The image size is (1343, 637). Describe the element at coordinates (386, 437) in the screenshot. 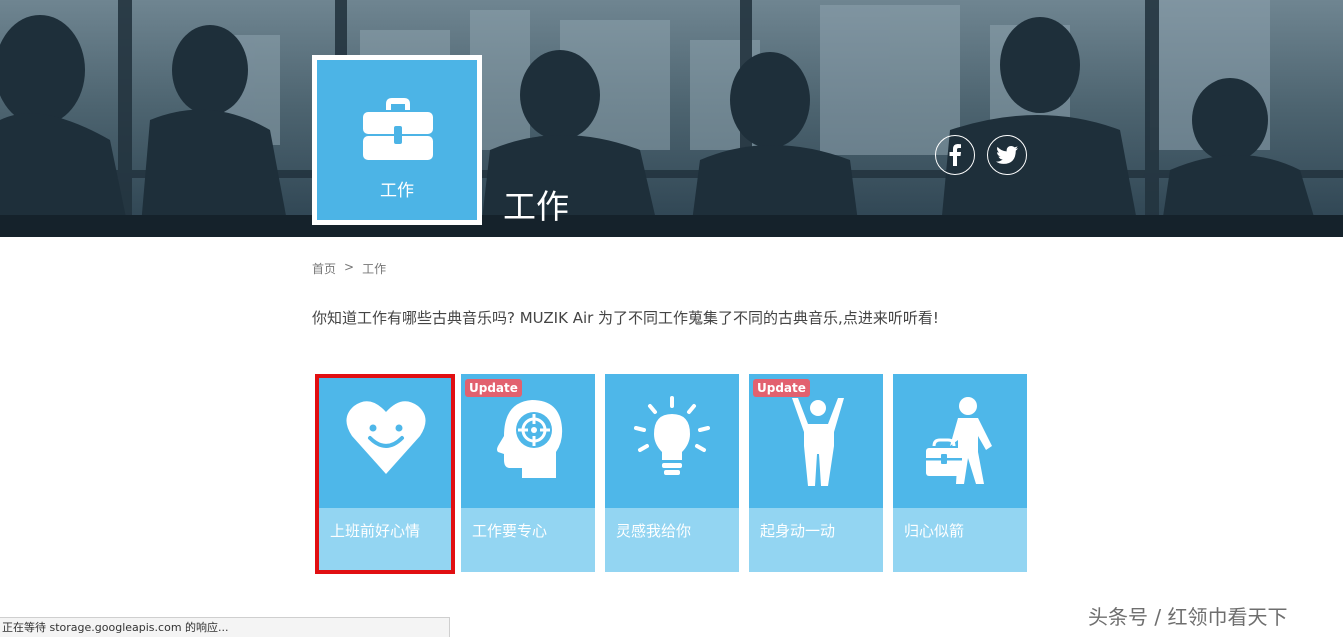

I see `smiling-heart-icon` at that location.